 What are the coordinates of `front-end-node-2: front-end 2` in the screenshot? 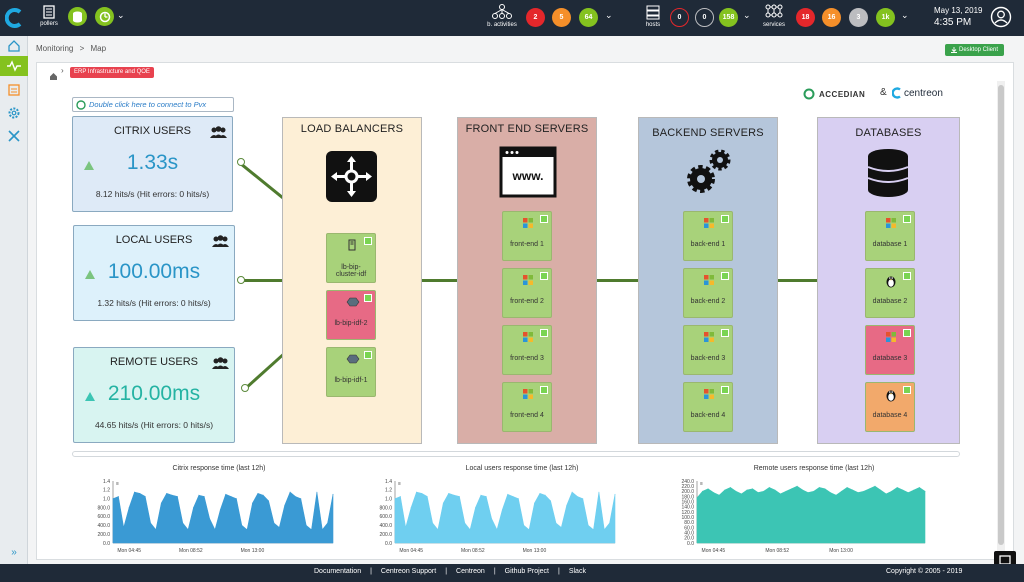 It's located at (527, 293).